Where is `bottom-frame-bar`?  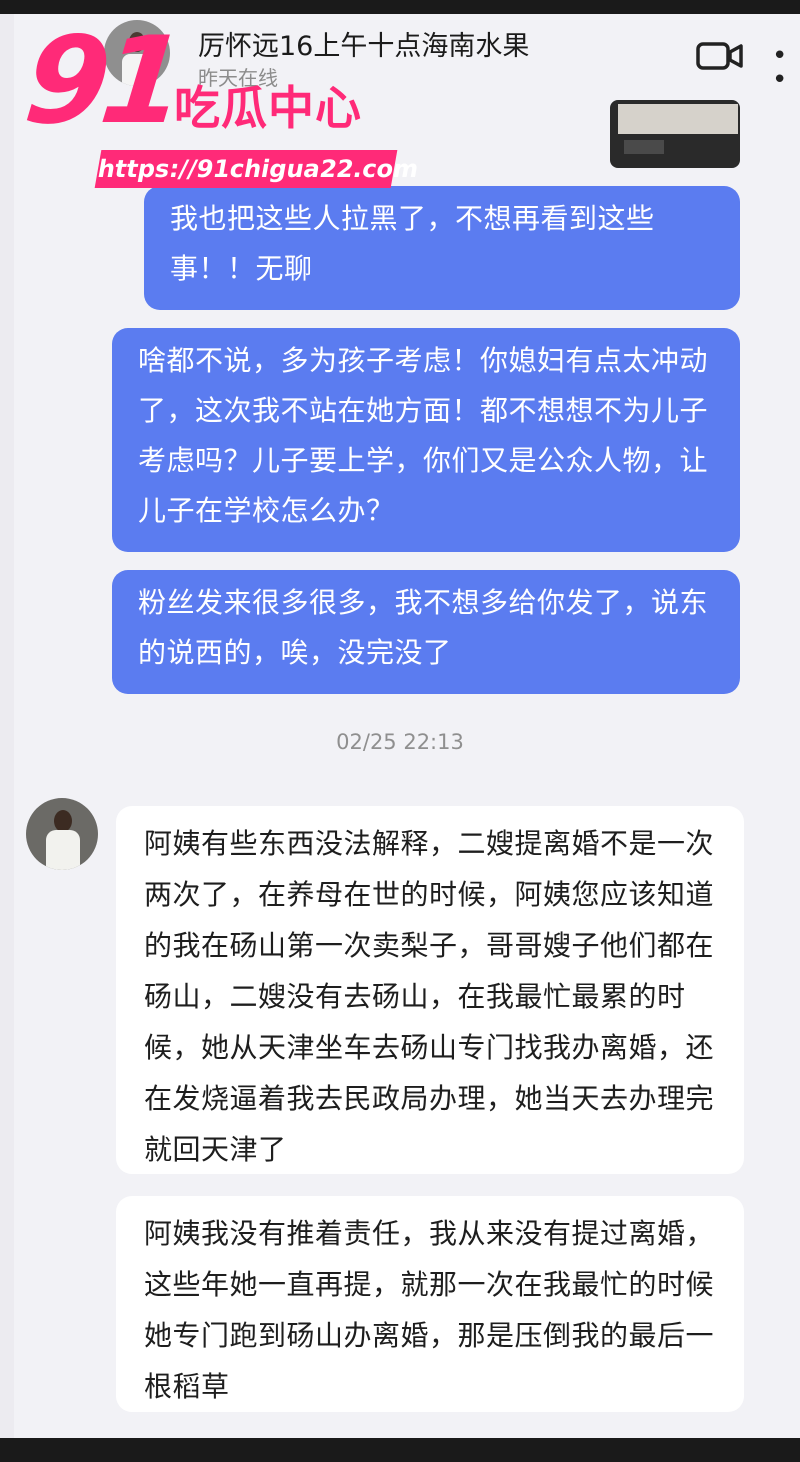 bottom-frame-bar is located at coordinates (400, 1450).